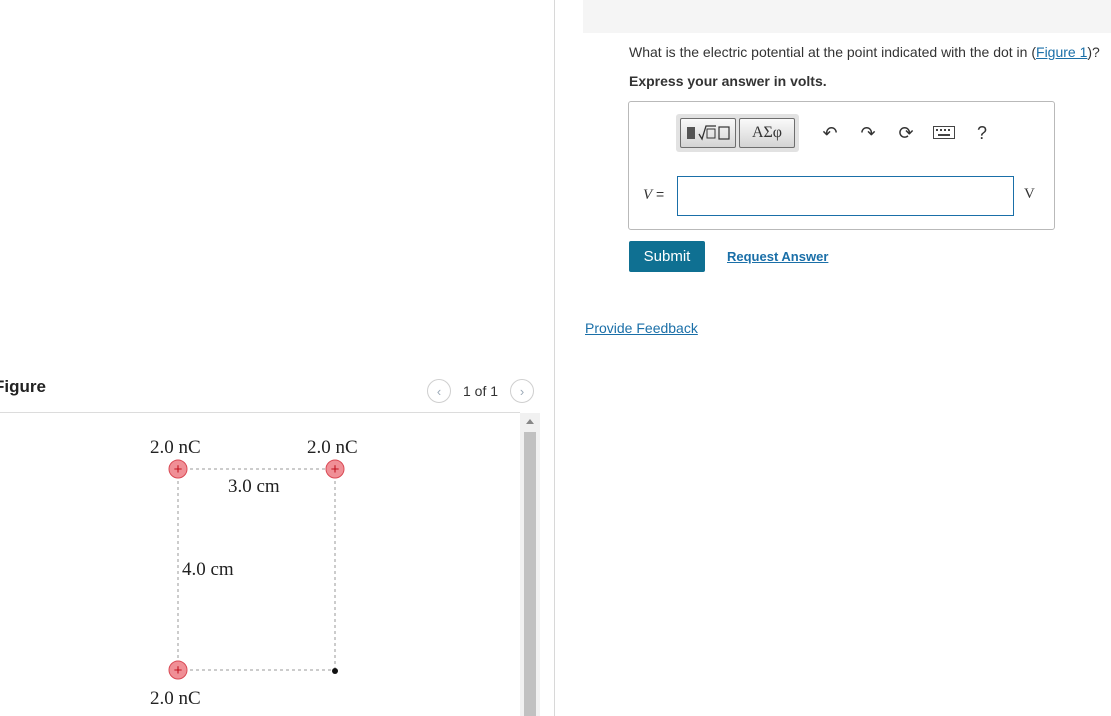  Describe the element at coordinates (254, 573) in the screenshot. I see `charge-diagram: + + + 2.0 nC 2.0 nC 3.0 cm 4.0 cm 2.0 nC` at that location.